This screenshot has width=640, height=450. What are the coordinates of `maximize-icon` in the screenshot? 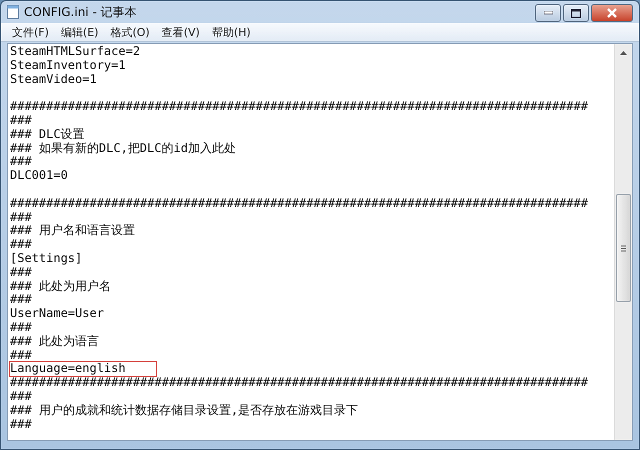 It's located at (576, 13).